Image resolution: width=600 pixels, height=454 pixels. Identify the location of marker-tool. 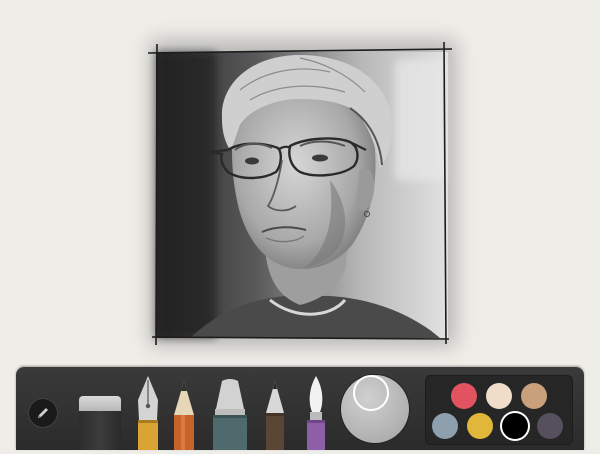
(230, 414).